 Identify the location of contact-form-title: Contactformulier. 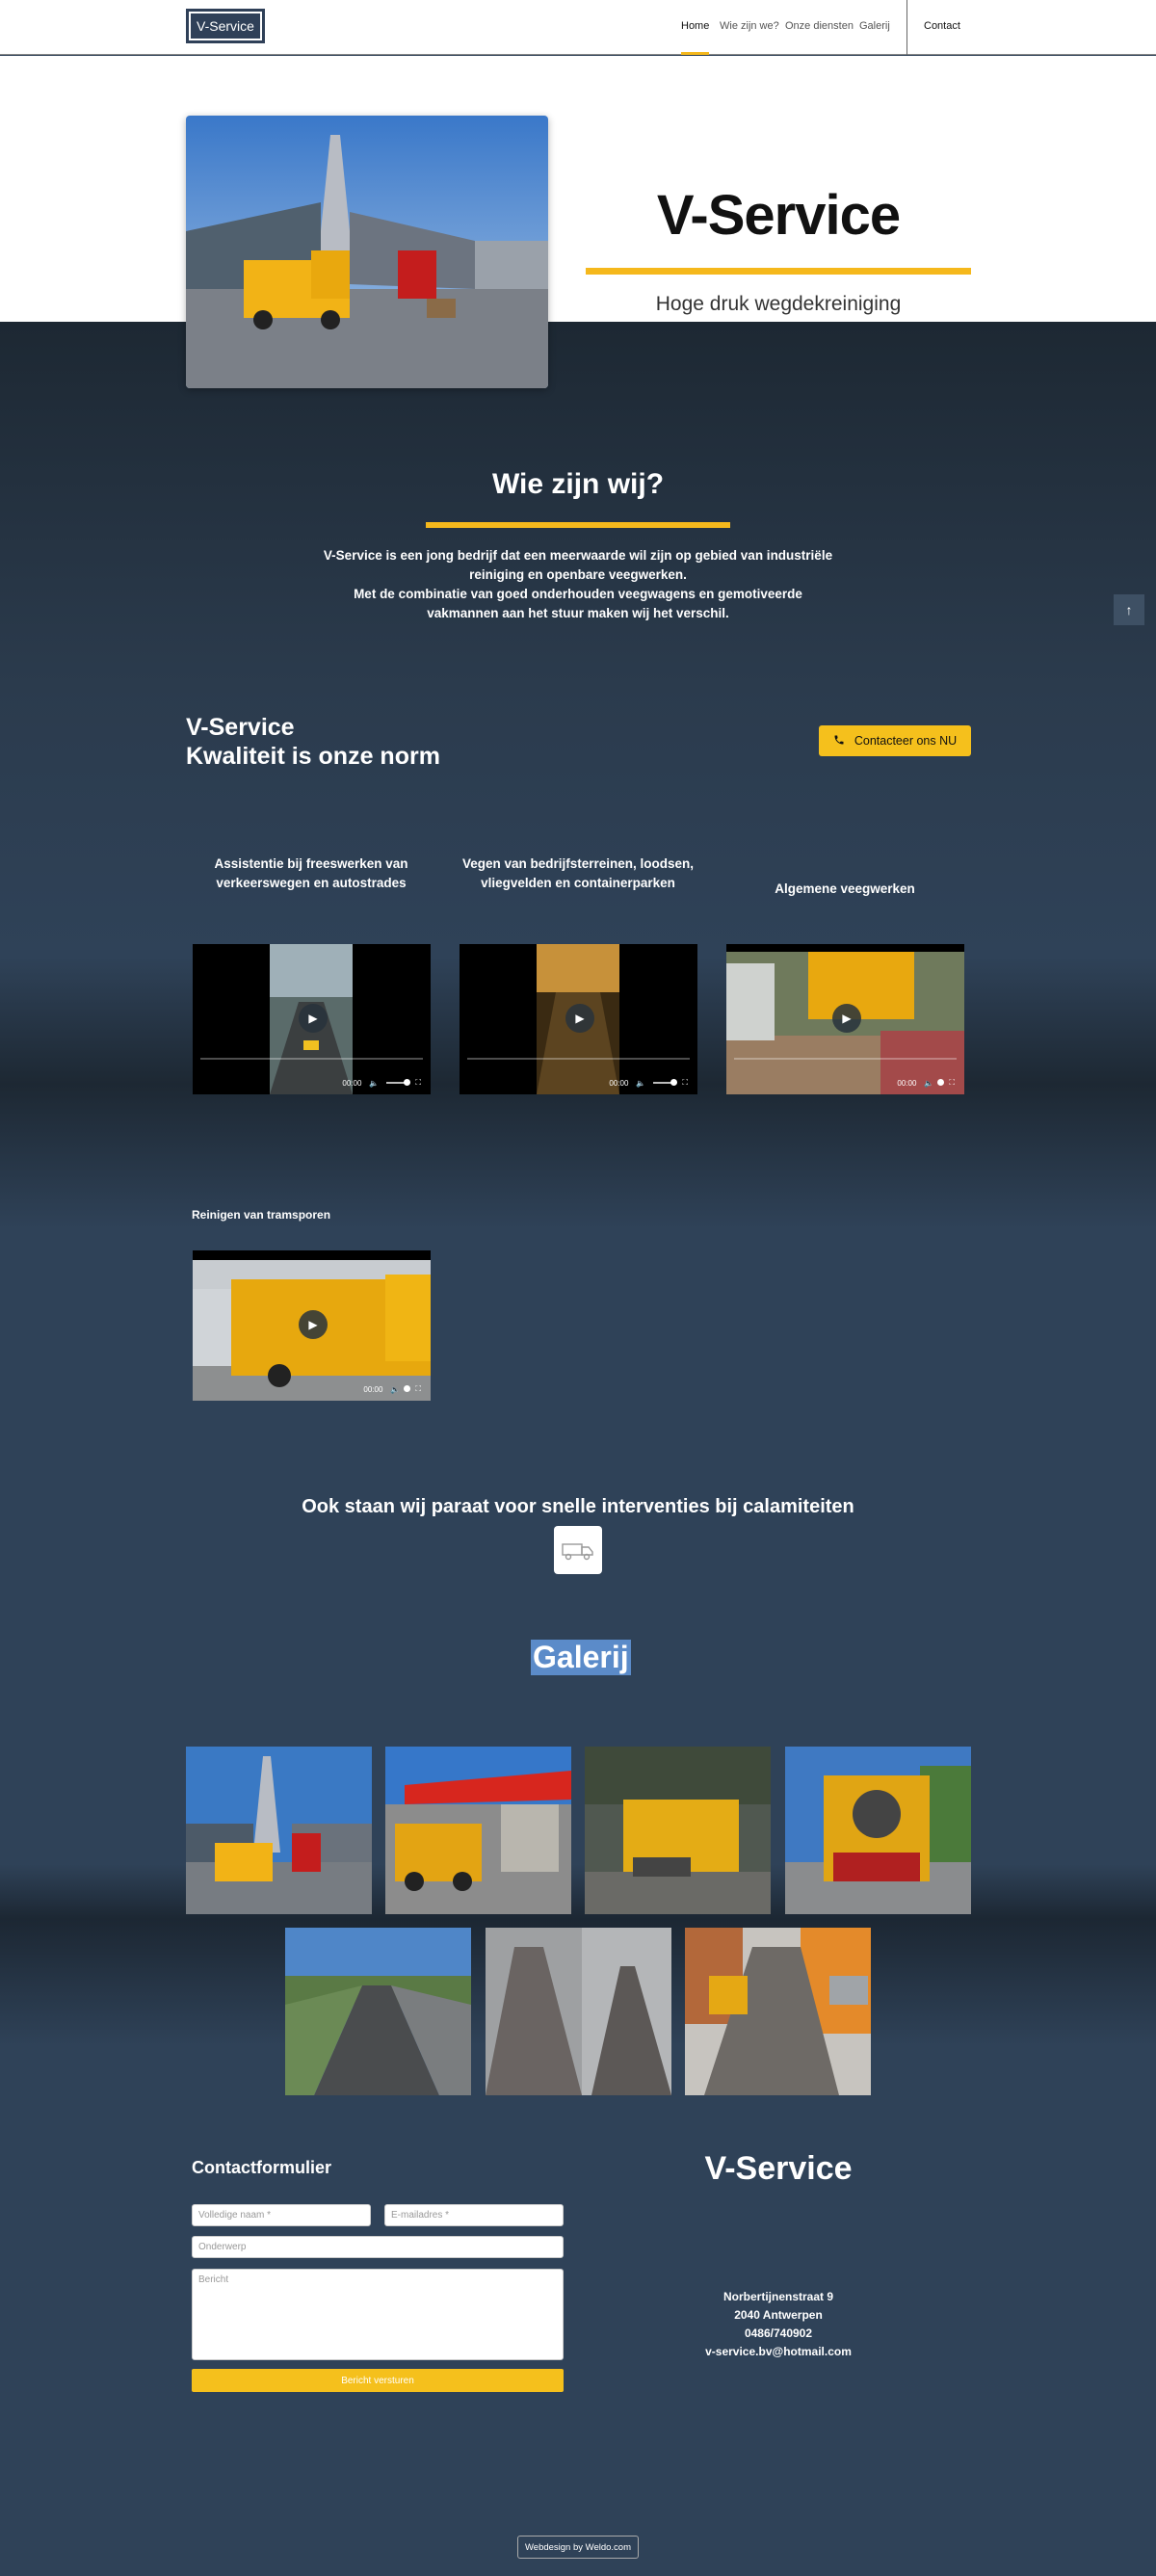
(262, 2168).